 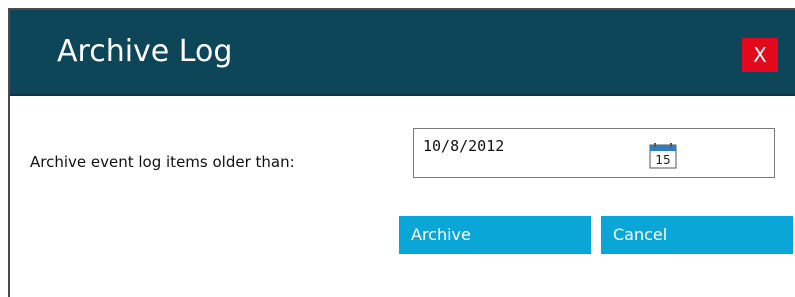 I want to click on archive-date-value: 10/8/2012, so click(x=464, y=146).